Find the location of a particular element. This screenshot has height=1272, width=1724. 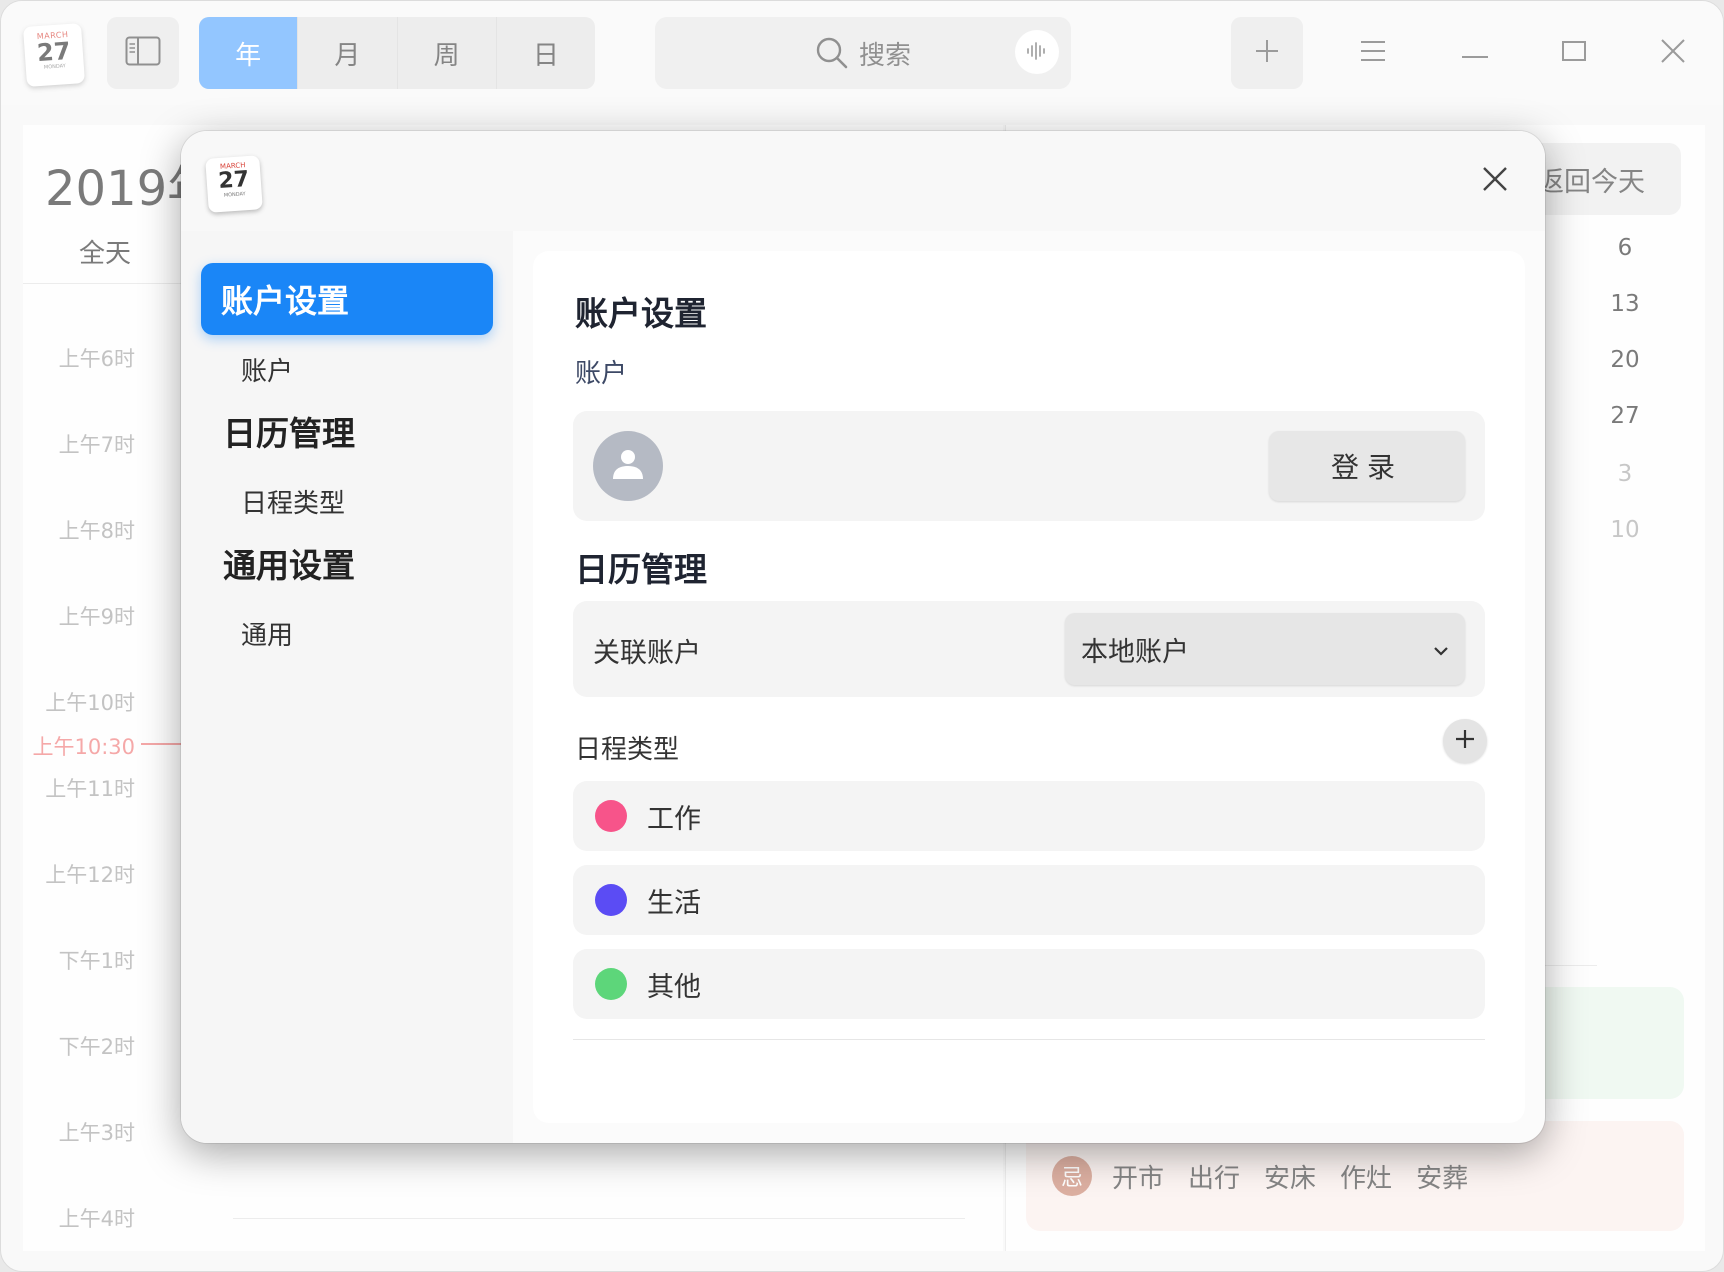

linked-account-label: 关联账户 is located at coordinates (647, 653).